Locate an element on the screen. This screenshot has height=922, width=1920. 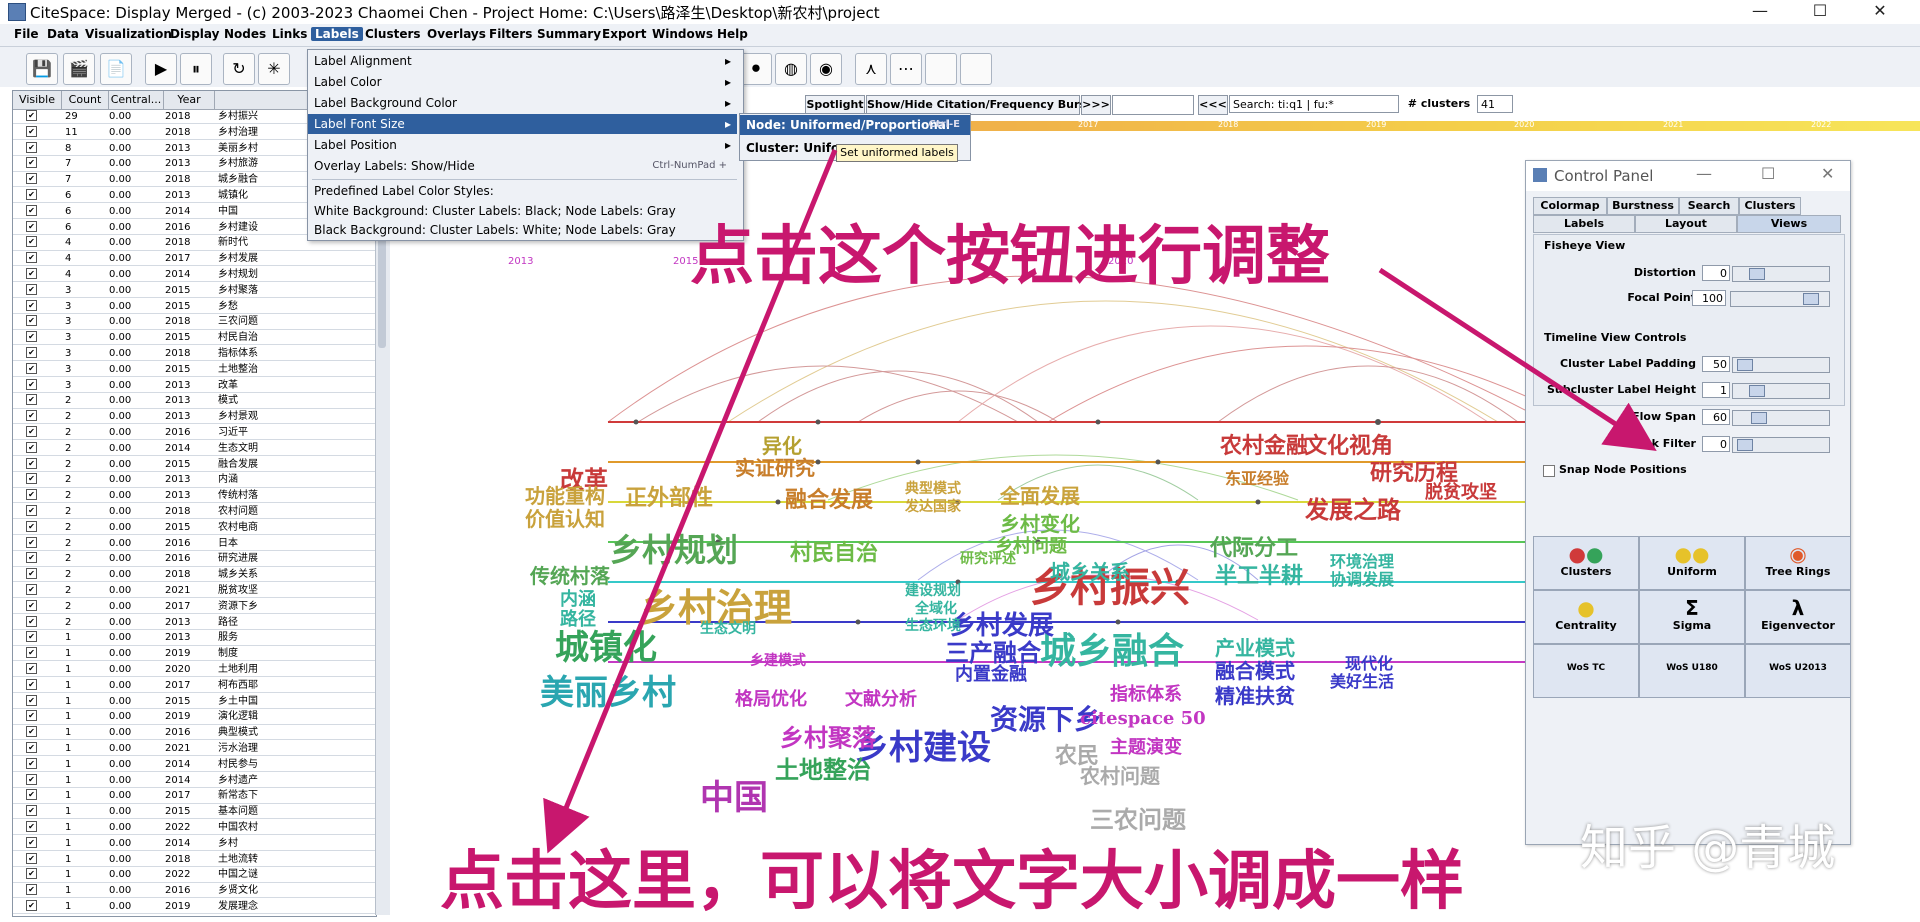
watermark: 知乎 @青城 is located at coordinates (1708, 848).